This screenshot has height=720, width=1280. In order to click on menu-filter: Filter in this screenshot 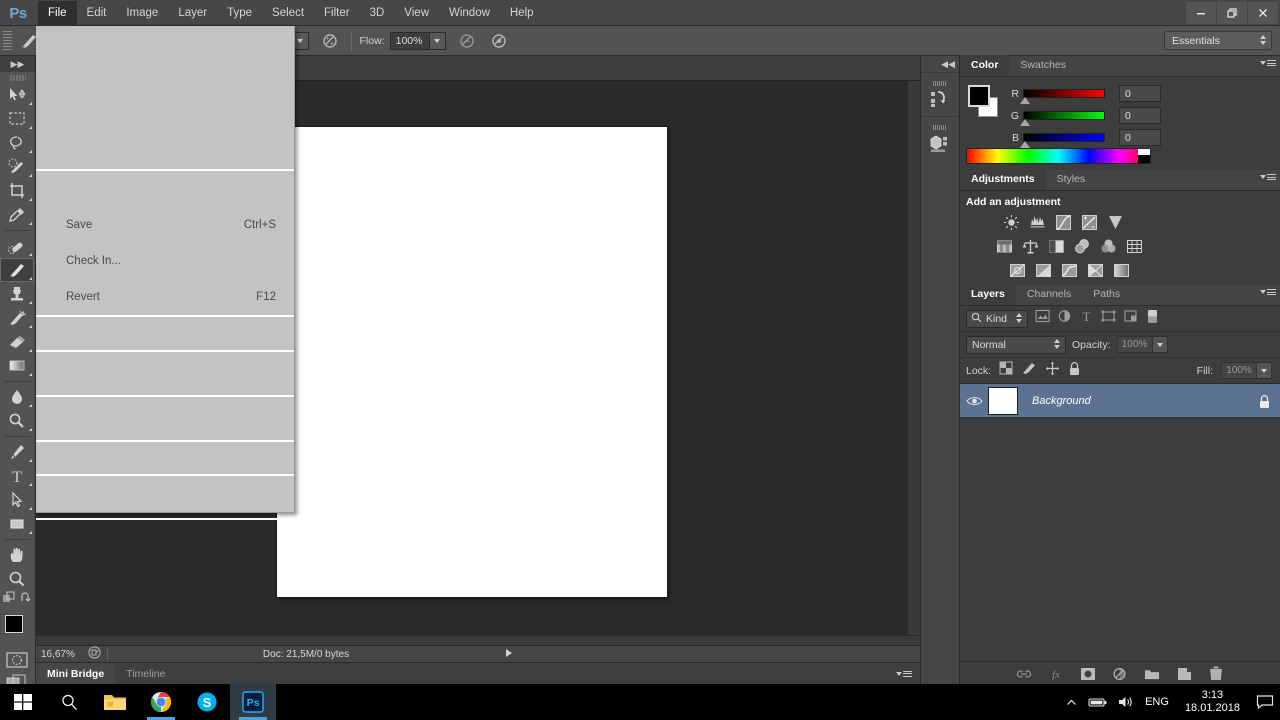, I will do `click(337, 13)`.